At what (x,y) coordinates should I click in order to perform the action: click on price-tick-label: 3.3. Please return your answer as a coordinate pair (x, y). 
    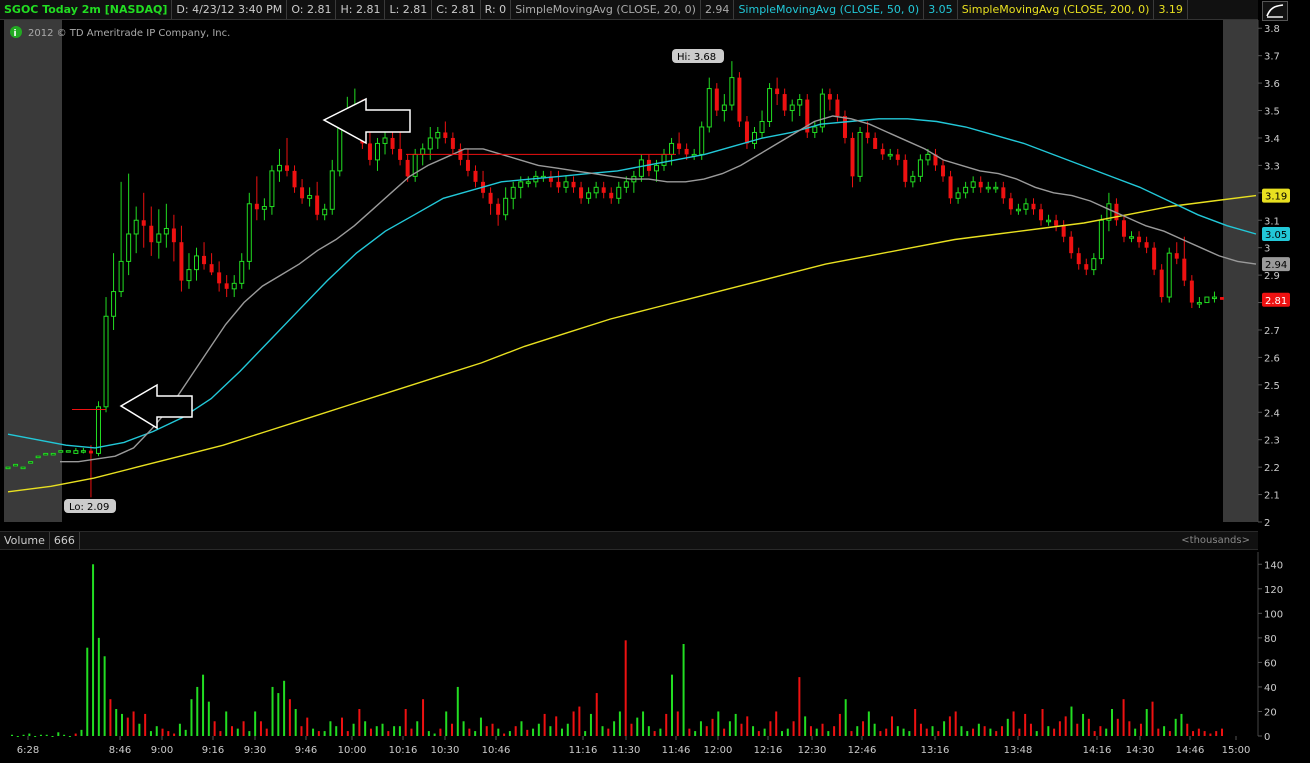
    Looking at the image, I should click on (1272, 166).